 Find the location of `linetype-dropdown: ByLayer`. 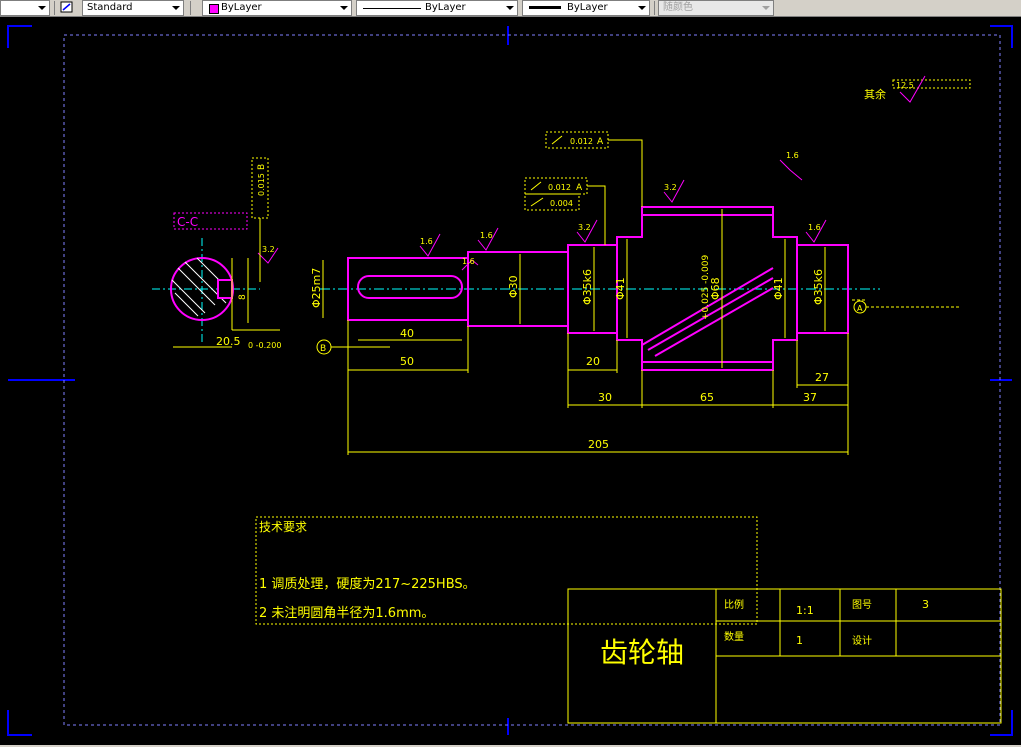

linetype-dropdown: ByLayer is located at coordinates (437, 8).